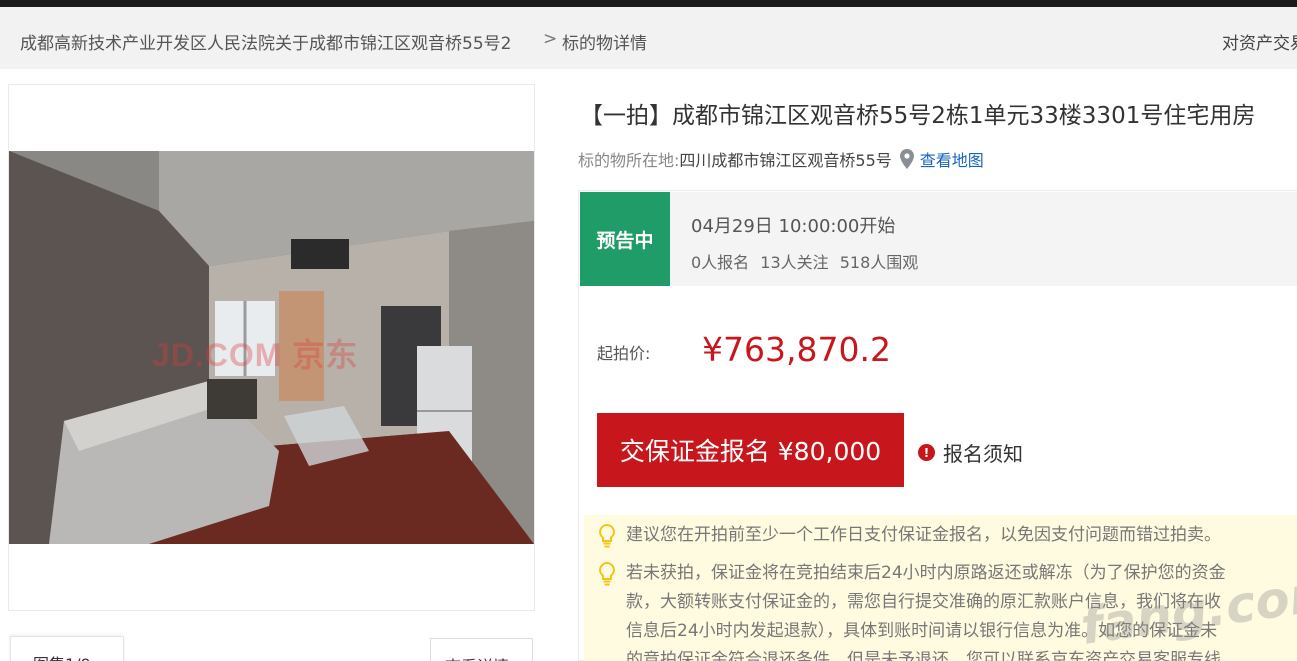 This screenshot has height=661, width=1297. Describe the element at coordinates (793, 226) in the screenshot. I see `auction-start-time: 04月29日 10:00:00开始` at that location.